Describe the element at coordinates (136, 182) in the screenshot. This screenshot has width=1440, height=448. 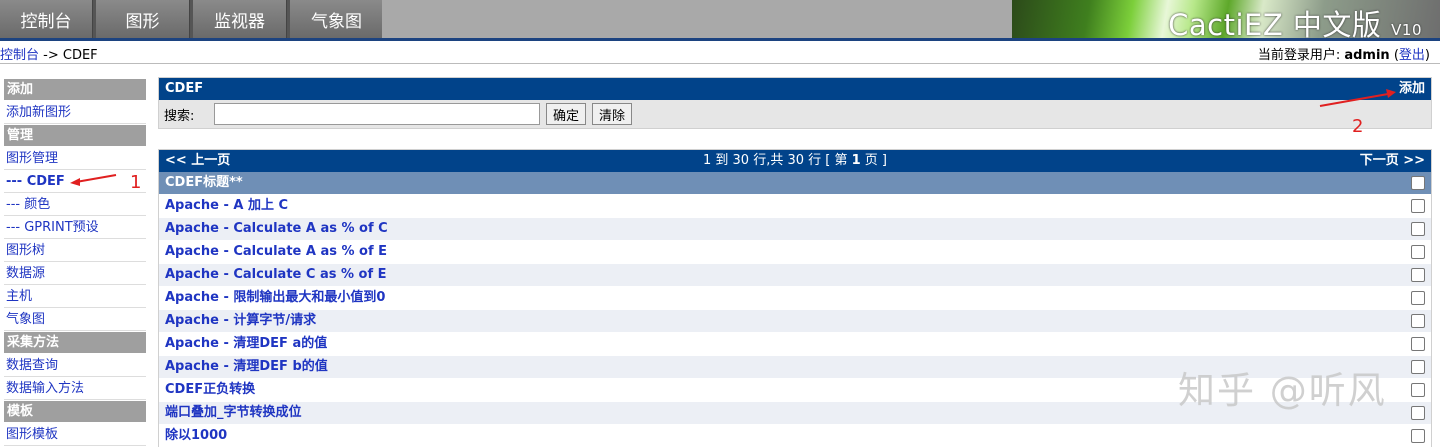
I see `annotation-label-1: 1` at that location.